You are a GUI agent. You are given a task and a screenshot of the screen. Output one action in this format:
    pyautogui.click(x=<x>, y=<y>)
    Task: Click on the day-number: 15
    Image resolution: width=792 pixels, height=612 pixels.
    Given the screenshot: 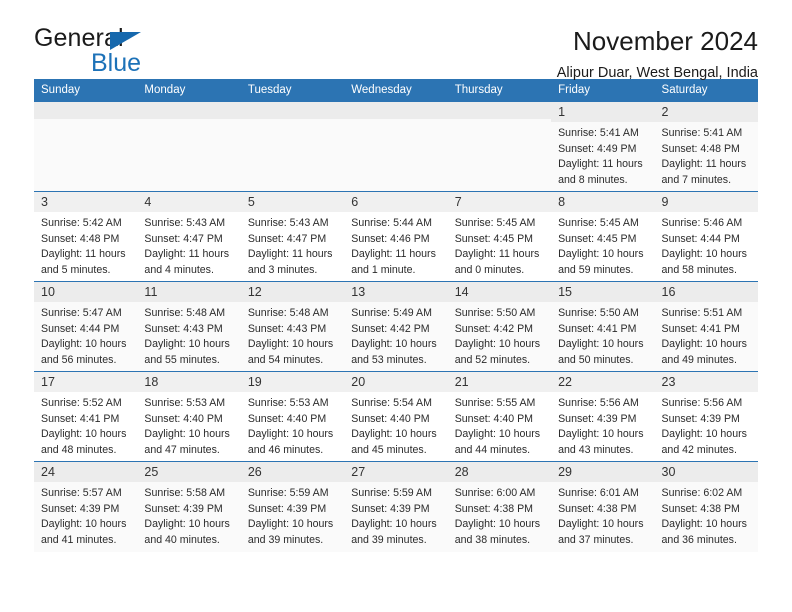 What is the action you would take?
    pyautogui.click(x=603, y=292)
    